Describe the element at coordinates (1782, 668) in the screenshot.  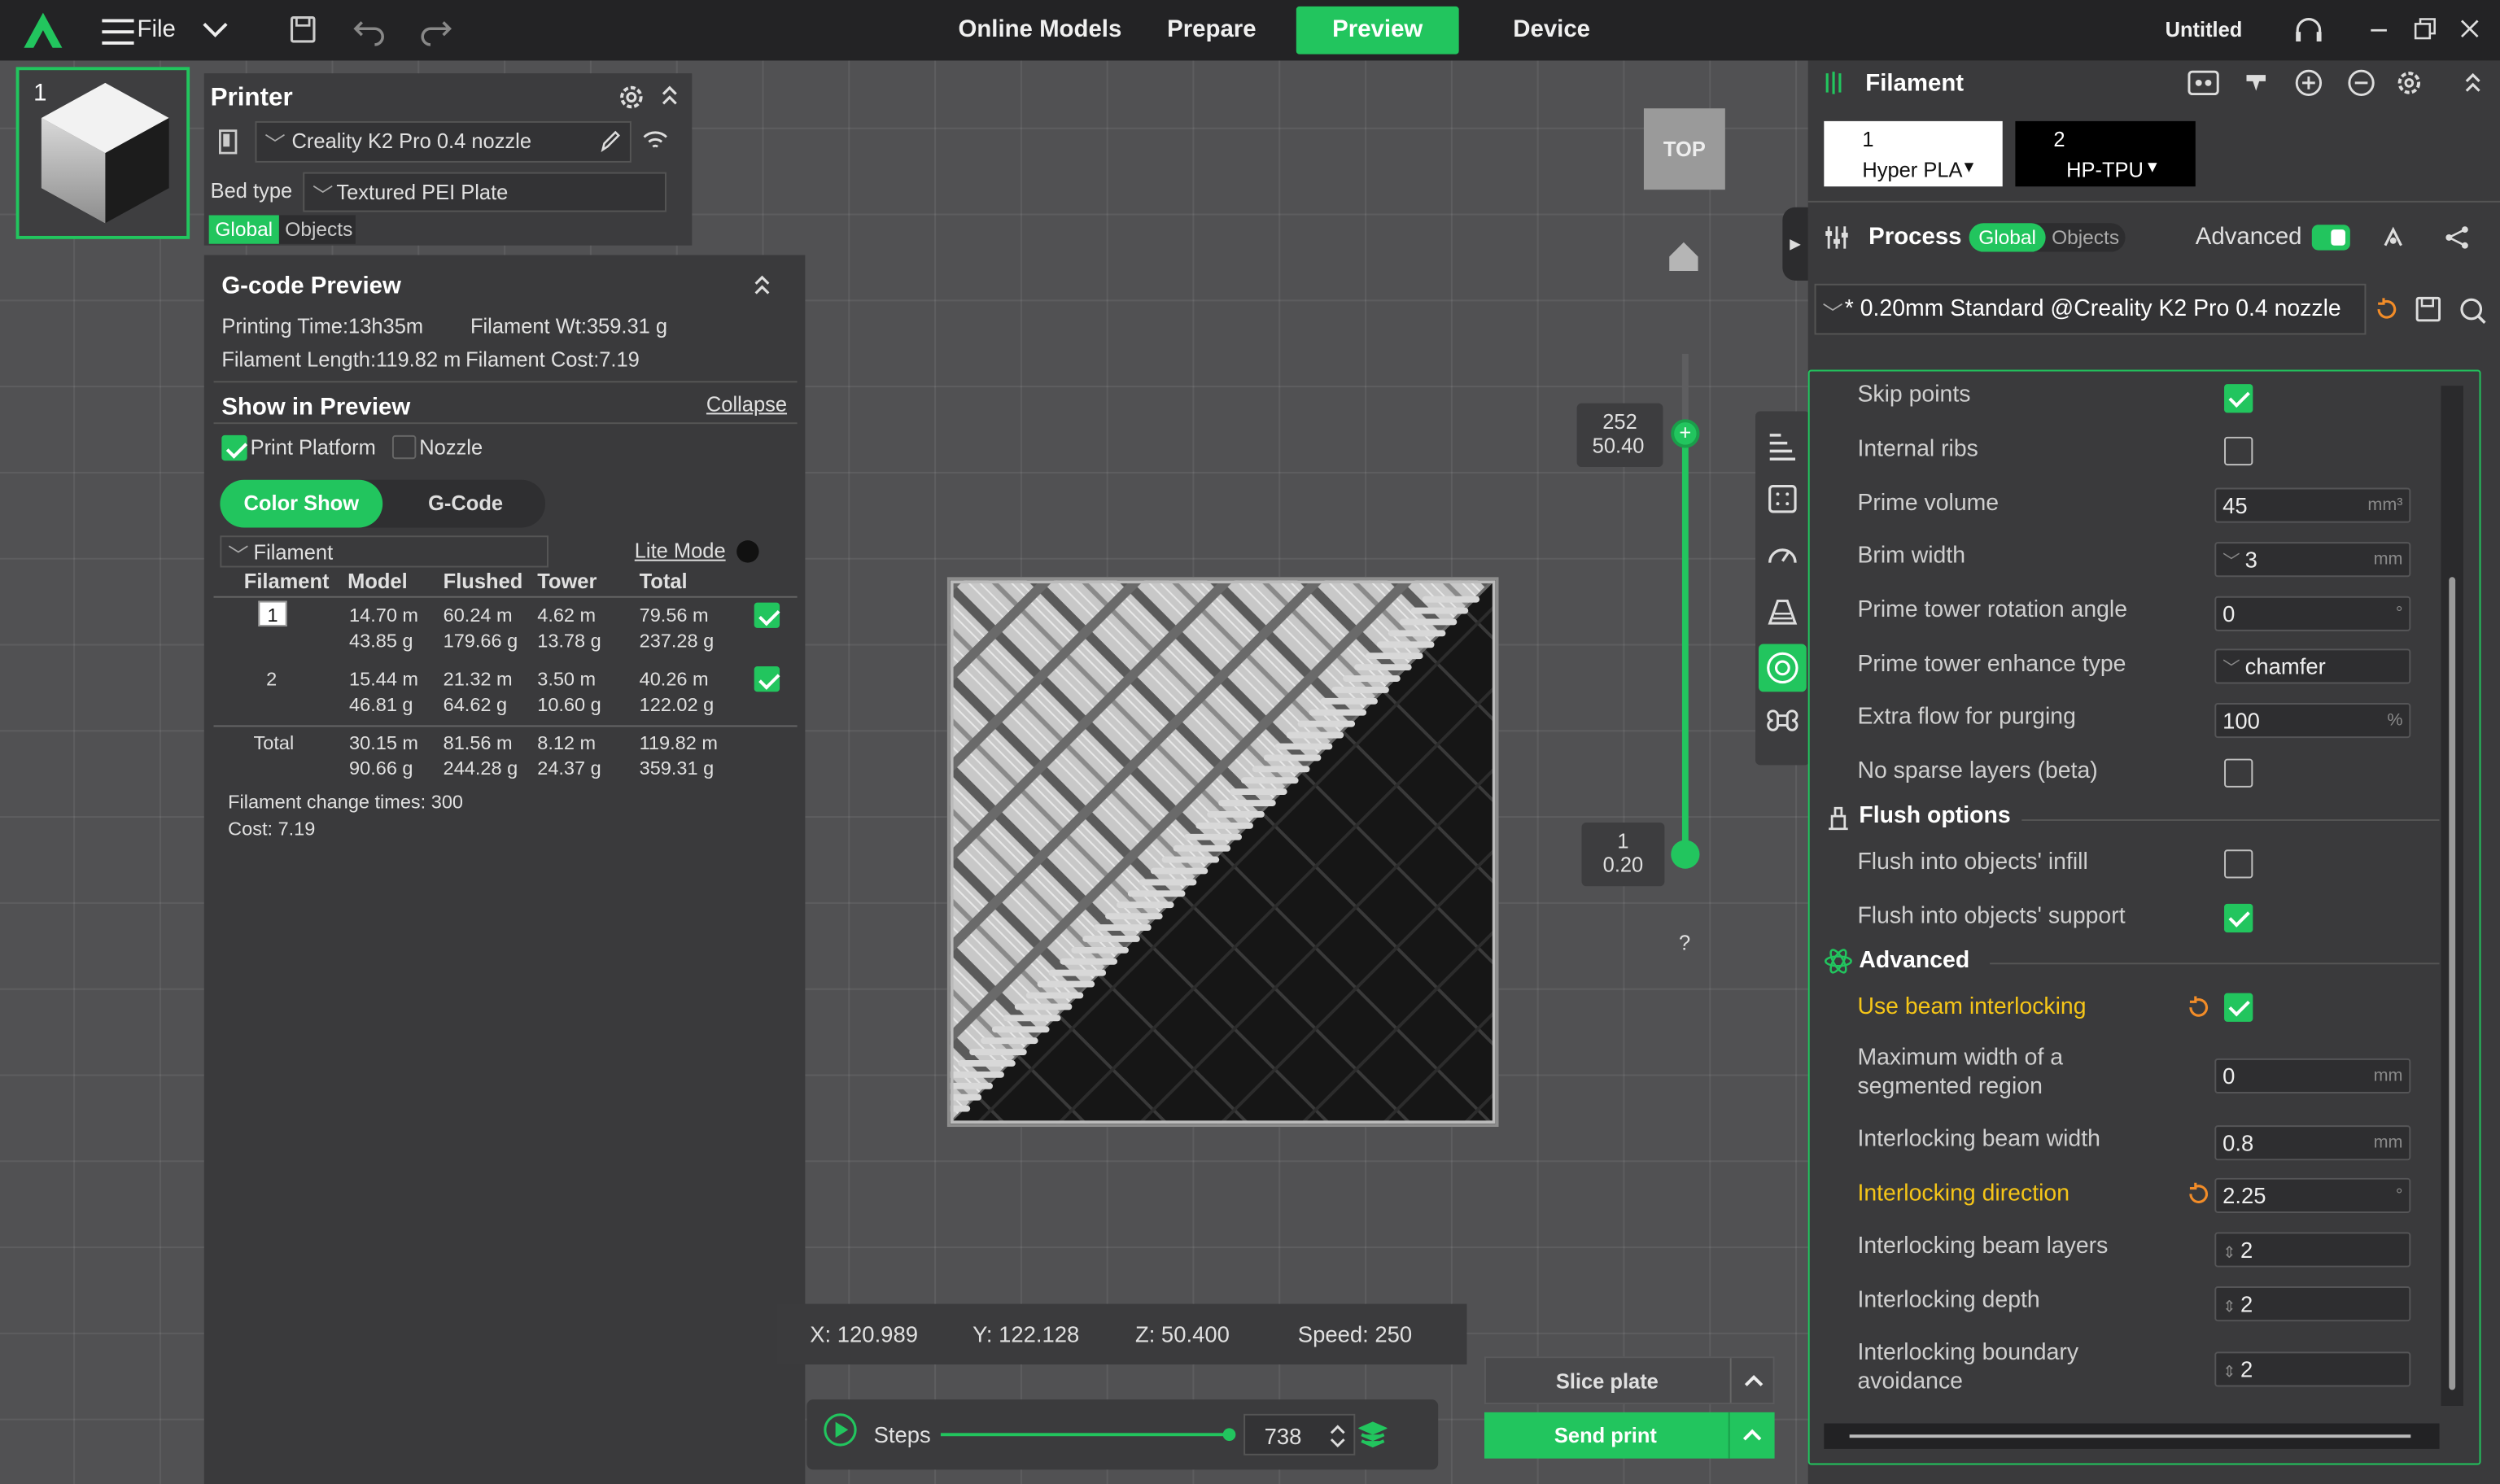
I see `target-view-icon-active` at that location.